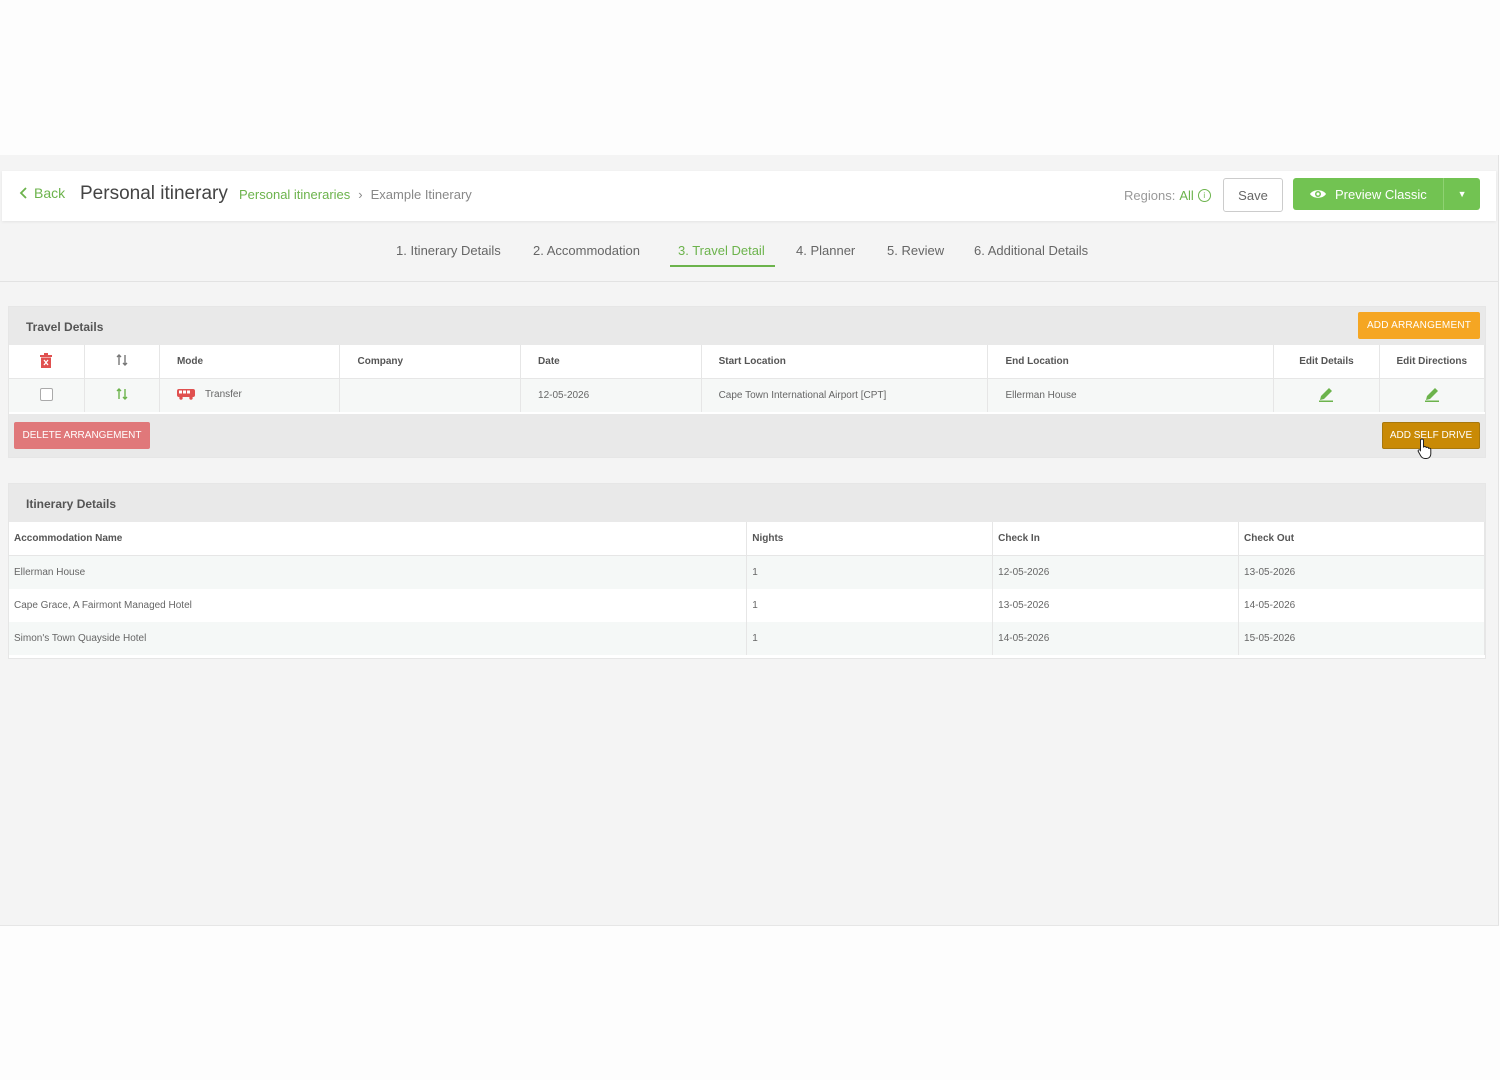 The image size is (1500, 1080). I want to click on save-button: Save, so click(1253, 195).